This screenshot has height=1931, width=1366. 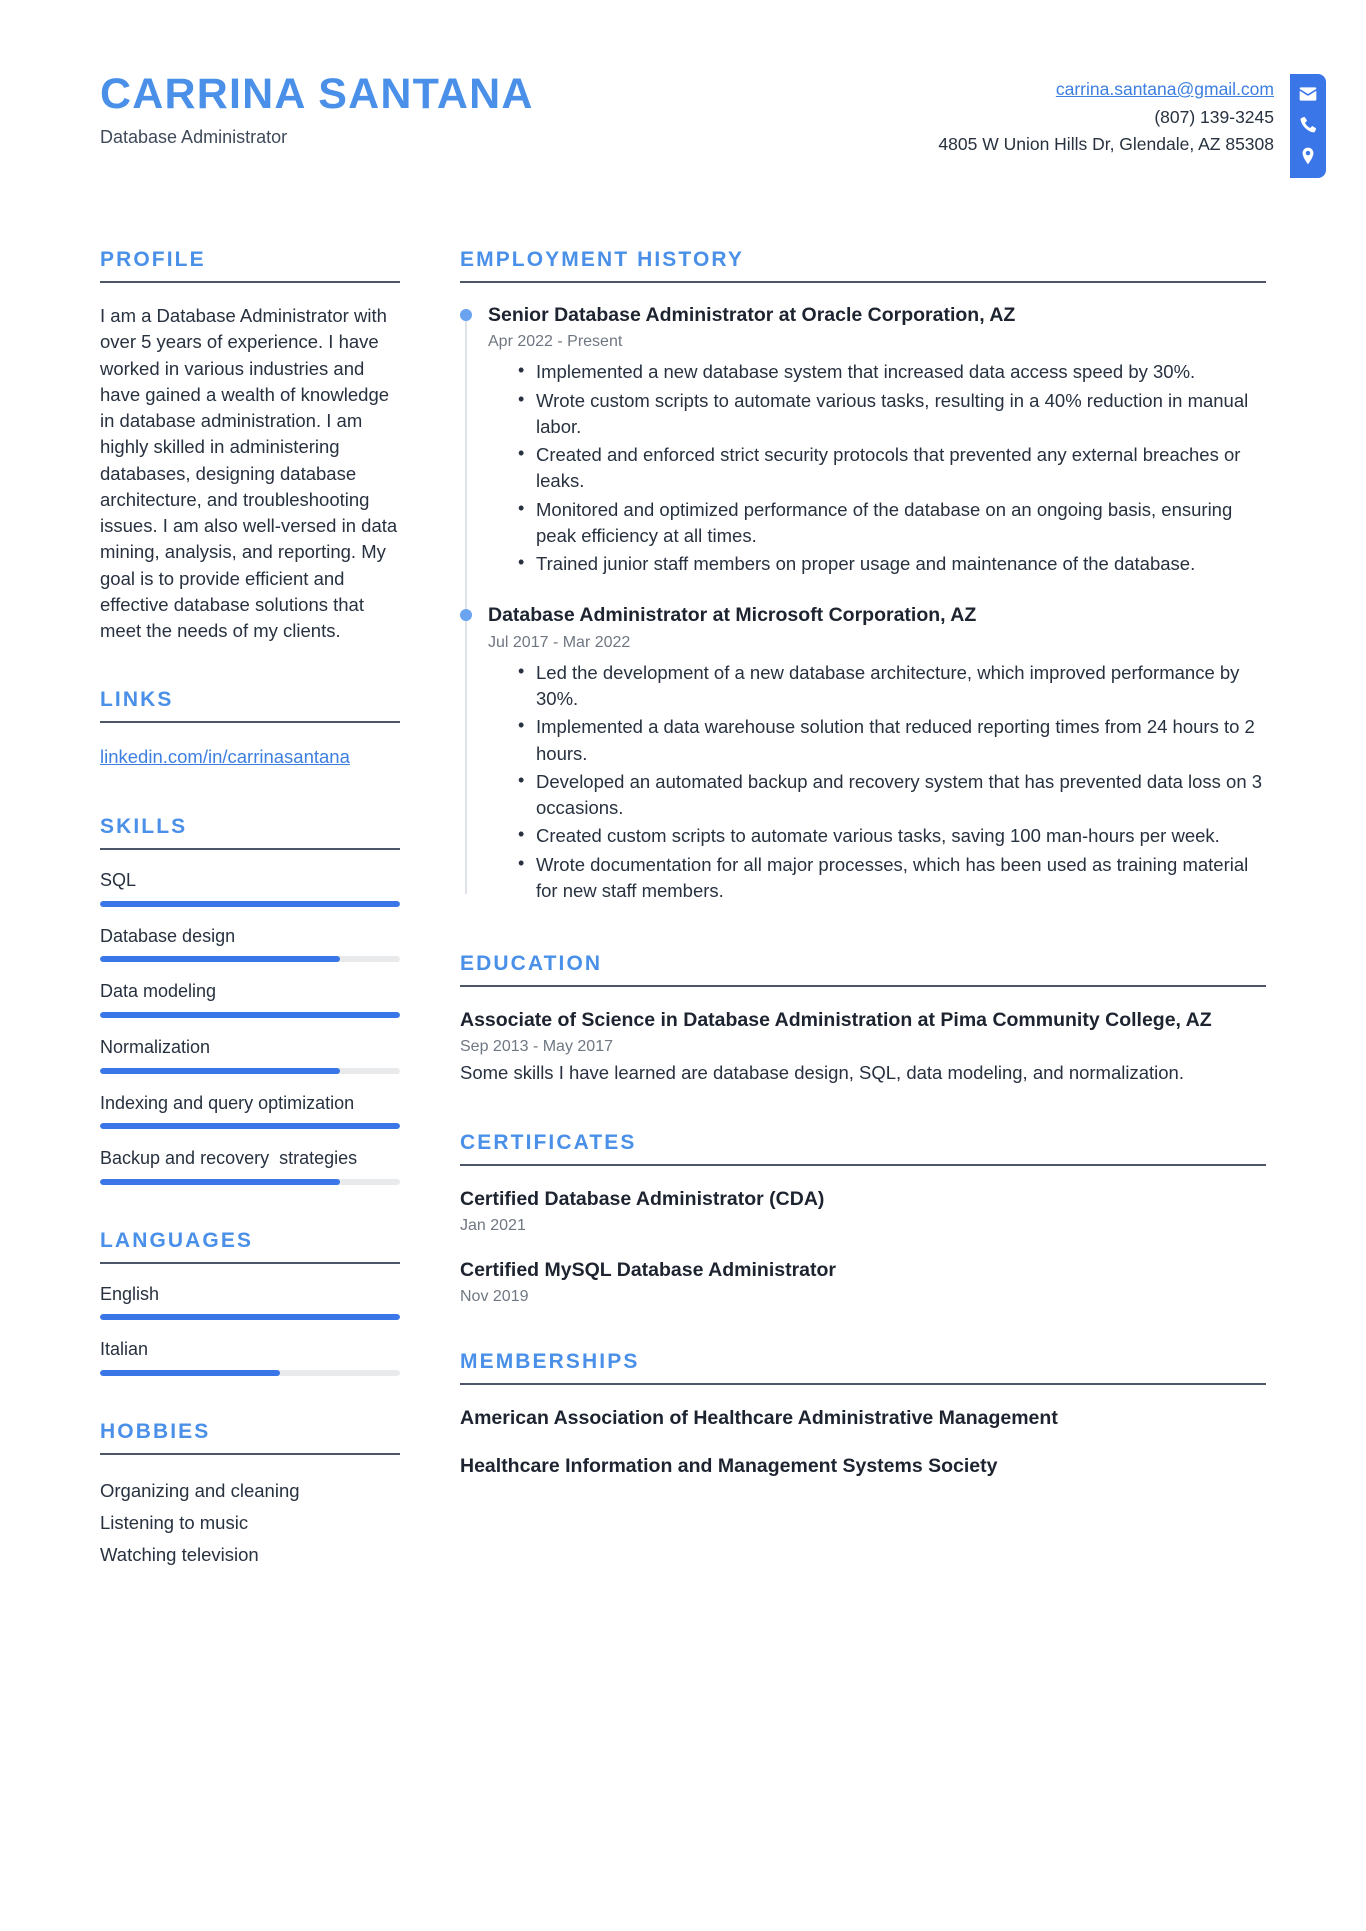 I want to click on section-title-hobbies: HOBBIES, so click(x=155, y=1431).